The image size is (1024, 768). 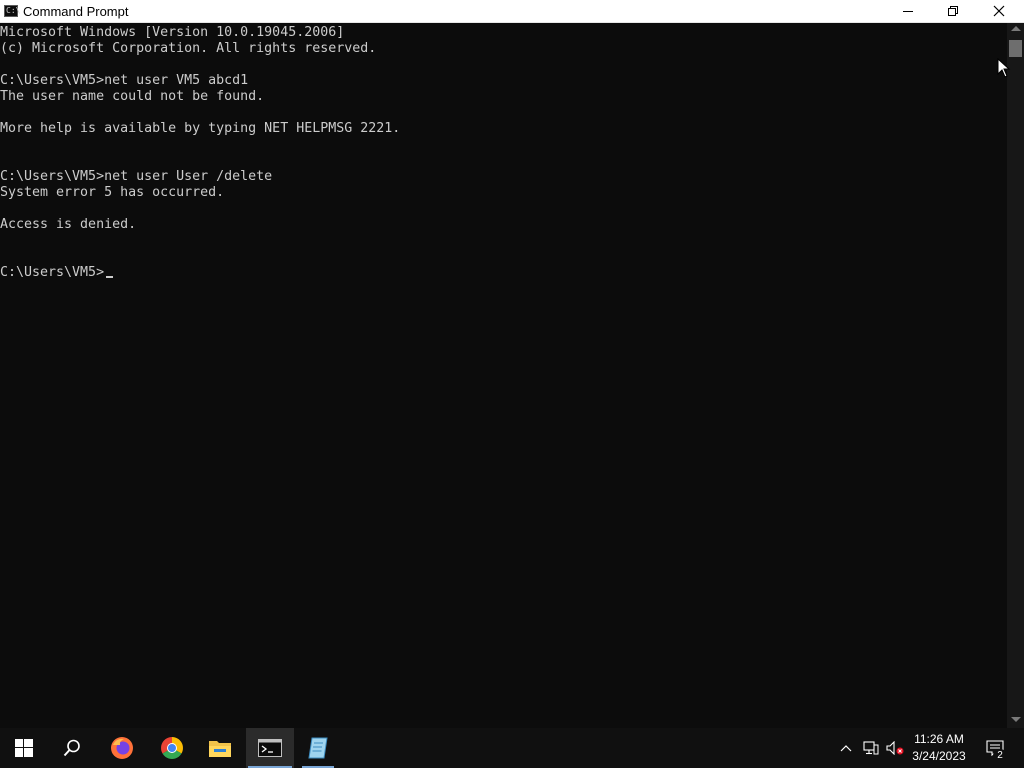 I want to click on network-icon, so click(x=871, y=748).